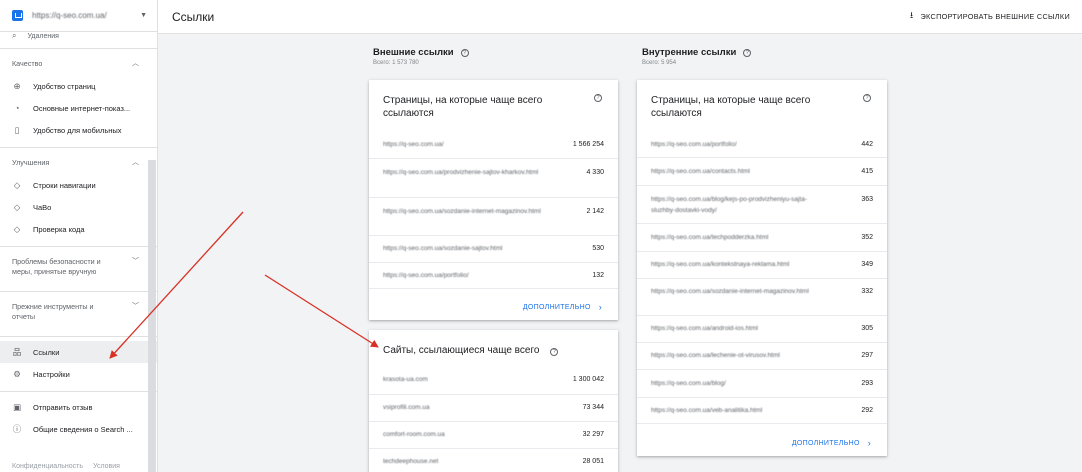 Image resolution: width=1082 pixels, height=472 pixels. I want to click on gauge-icon: ◔, so click(17, 108).